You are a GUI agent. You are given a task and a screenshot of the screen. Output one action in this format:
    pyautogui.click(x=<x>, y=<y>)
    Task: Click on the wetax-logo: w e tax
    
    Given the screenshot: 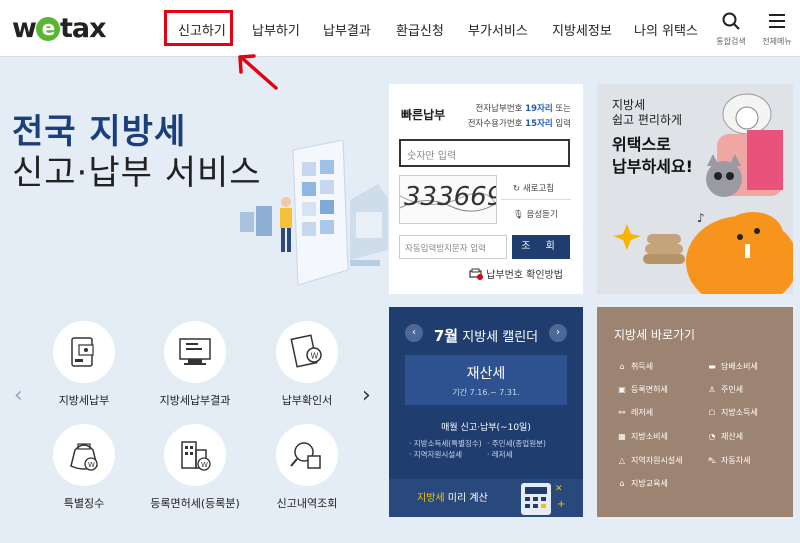 What is the action you would take?
    pyautogui.click(x=59, y=28)
    